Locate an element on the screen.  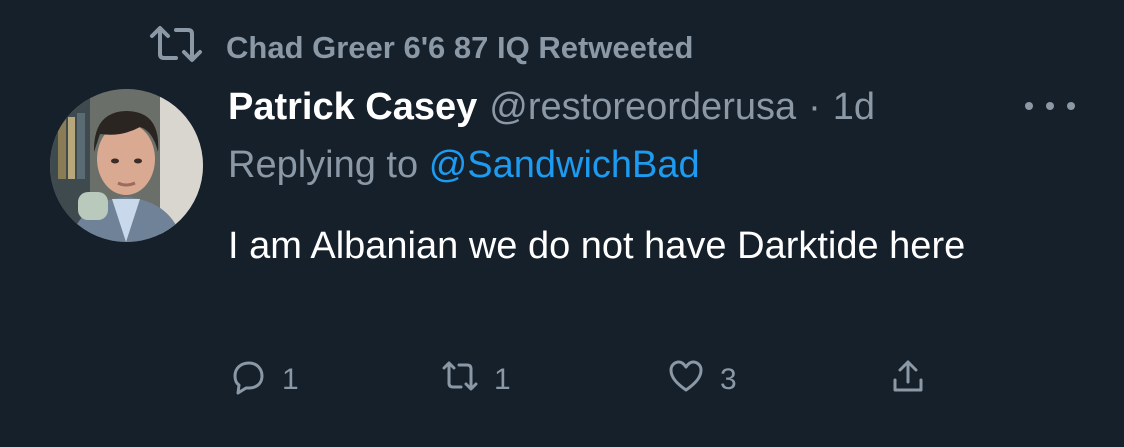
reply-mention-link: @SandwichBad is located at coordinates (564, 165).